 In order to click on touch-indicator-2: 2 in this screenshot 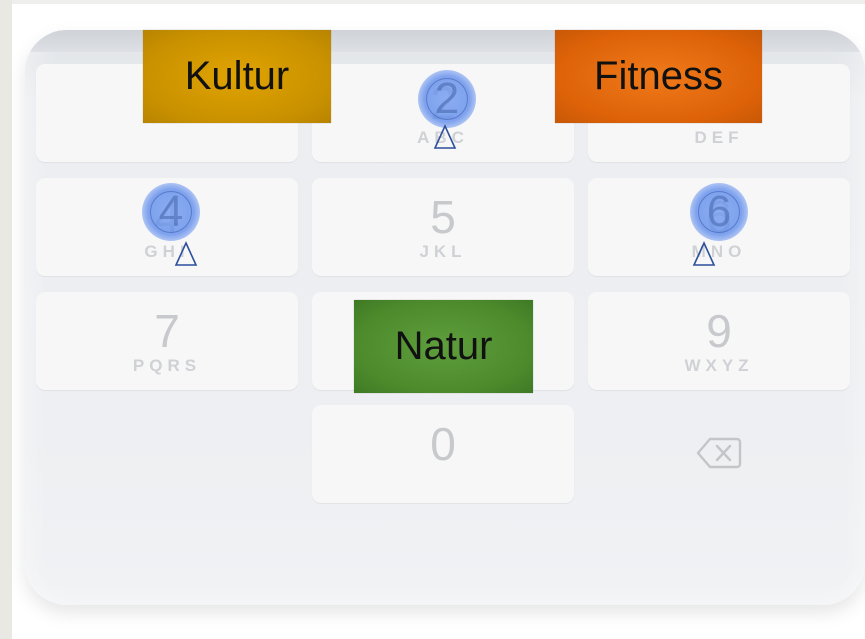, I will do `click(447, 99)`.